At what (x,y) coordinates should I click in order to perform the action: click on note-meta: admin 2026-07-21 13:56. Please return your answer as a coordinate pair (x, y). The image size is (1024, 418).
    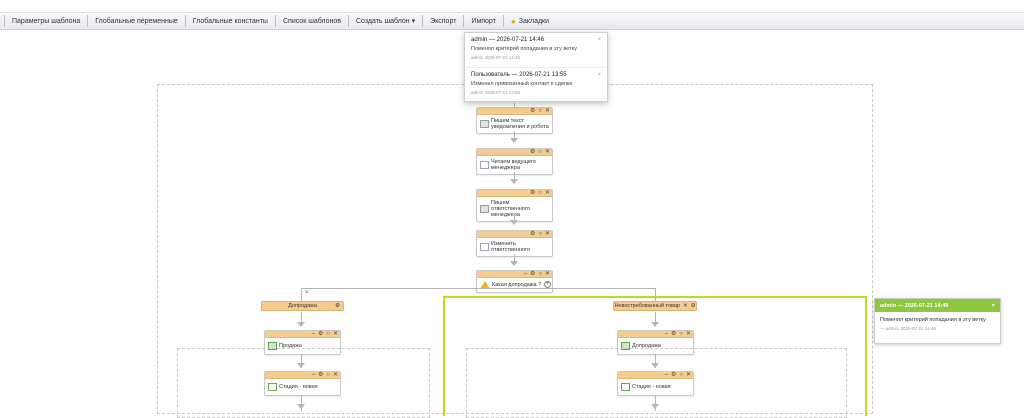
    Looking at the image, I should click on (496, 92).